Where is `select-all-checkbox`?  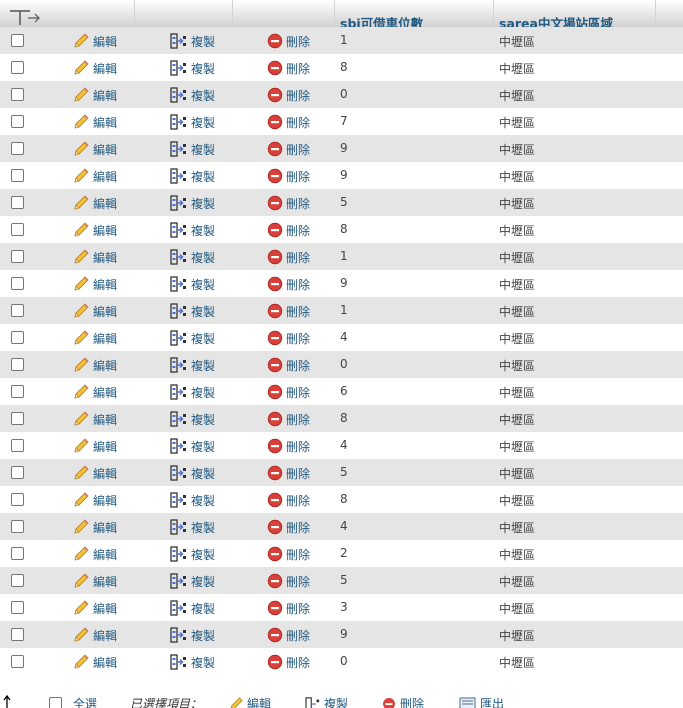 select-all-checkbox is located at coordinates (55, 702).